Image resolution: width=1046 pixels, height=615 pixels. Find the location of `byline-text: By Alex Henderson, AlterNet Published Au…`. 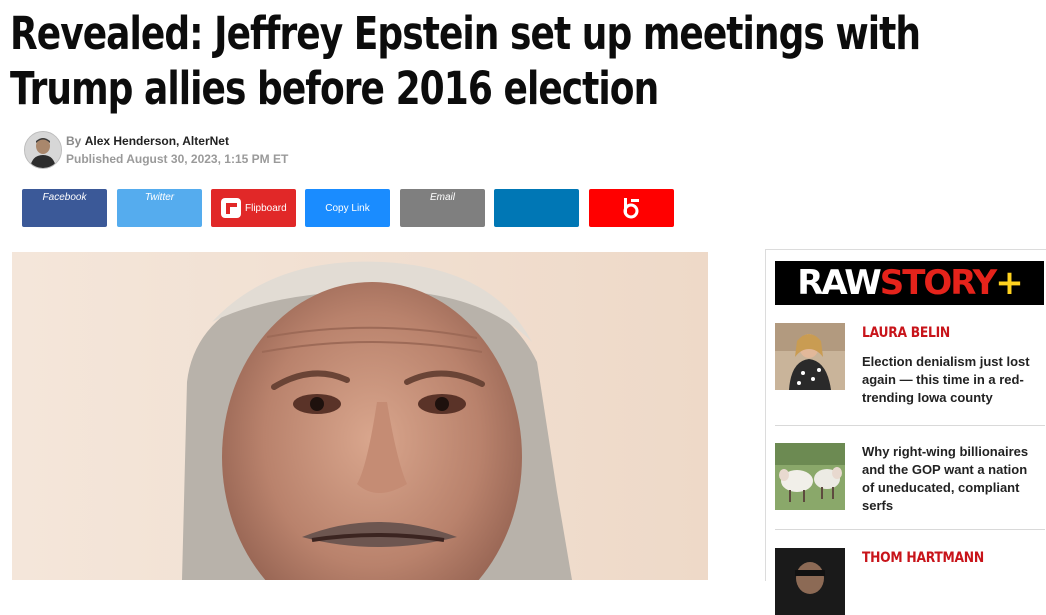

byline-text: By Alex Henderson, AlterNet Published Au… is located at coordinates (177, 150).